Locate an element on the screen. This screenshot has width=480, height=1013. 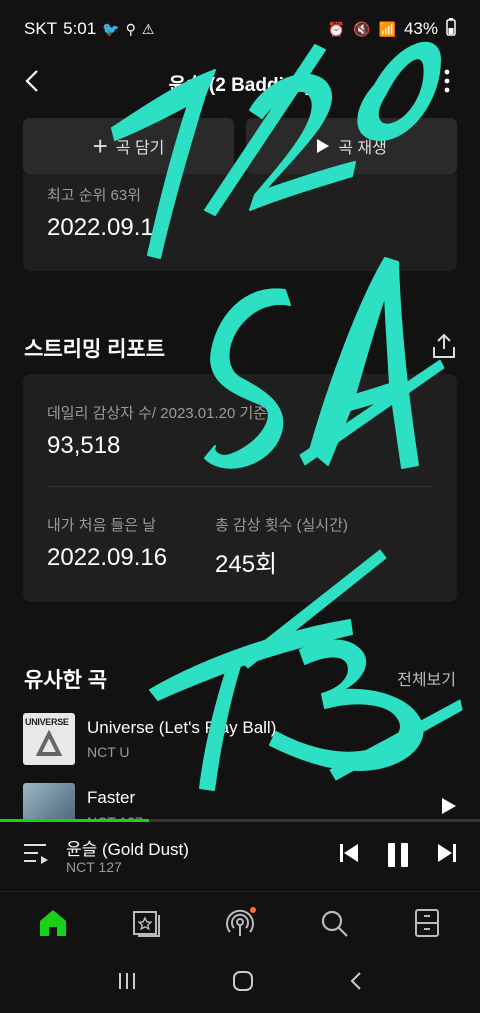
back-nav-button is located at coordinates (356, 983).